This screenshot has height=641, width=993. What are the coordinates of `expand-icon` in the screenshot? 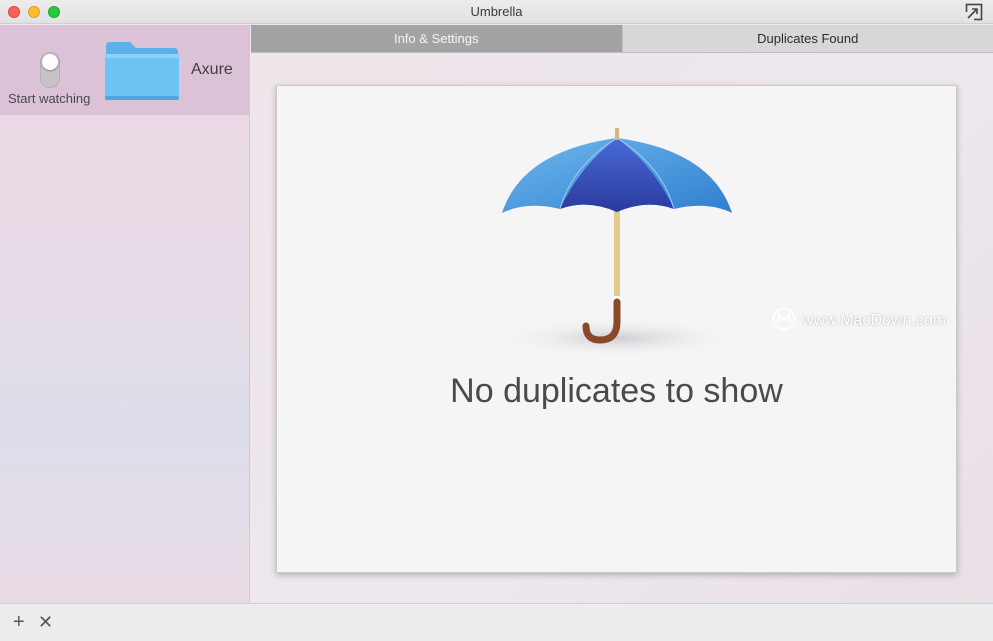 It's located at (974, 12).